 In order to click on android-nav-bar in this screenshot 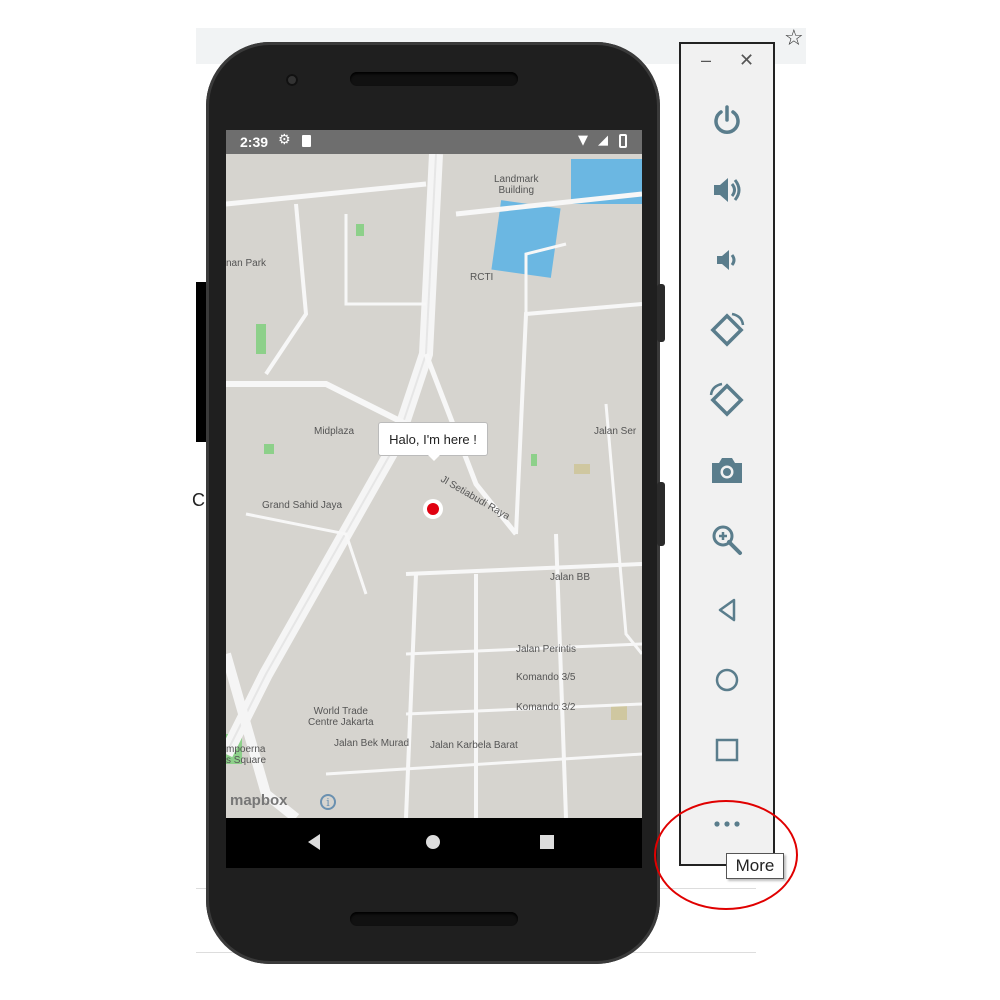, I will do `click(434, 843)`.